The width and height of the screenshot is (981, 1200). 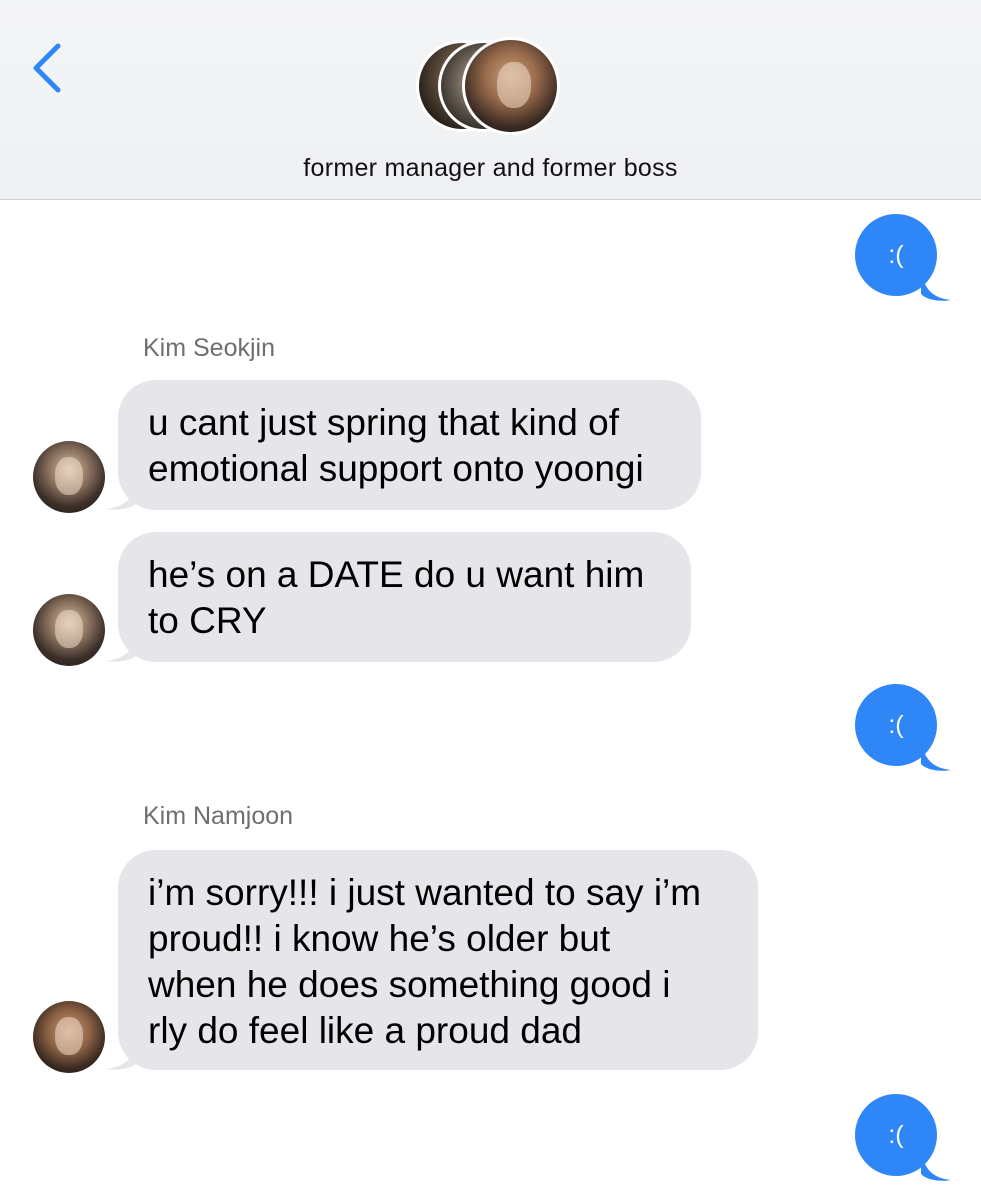 I want to click on back-button, so click(x=48, y=68).